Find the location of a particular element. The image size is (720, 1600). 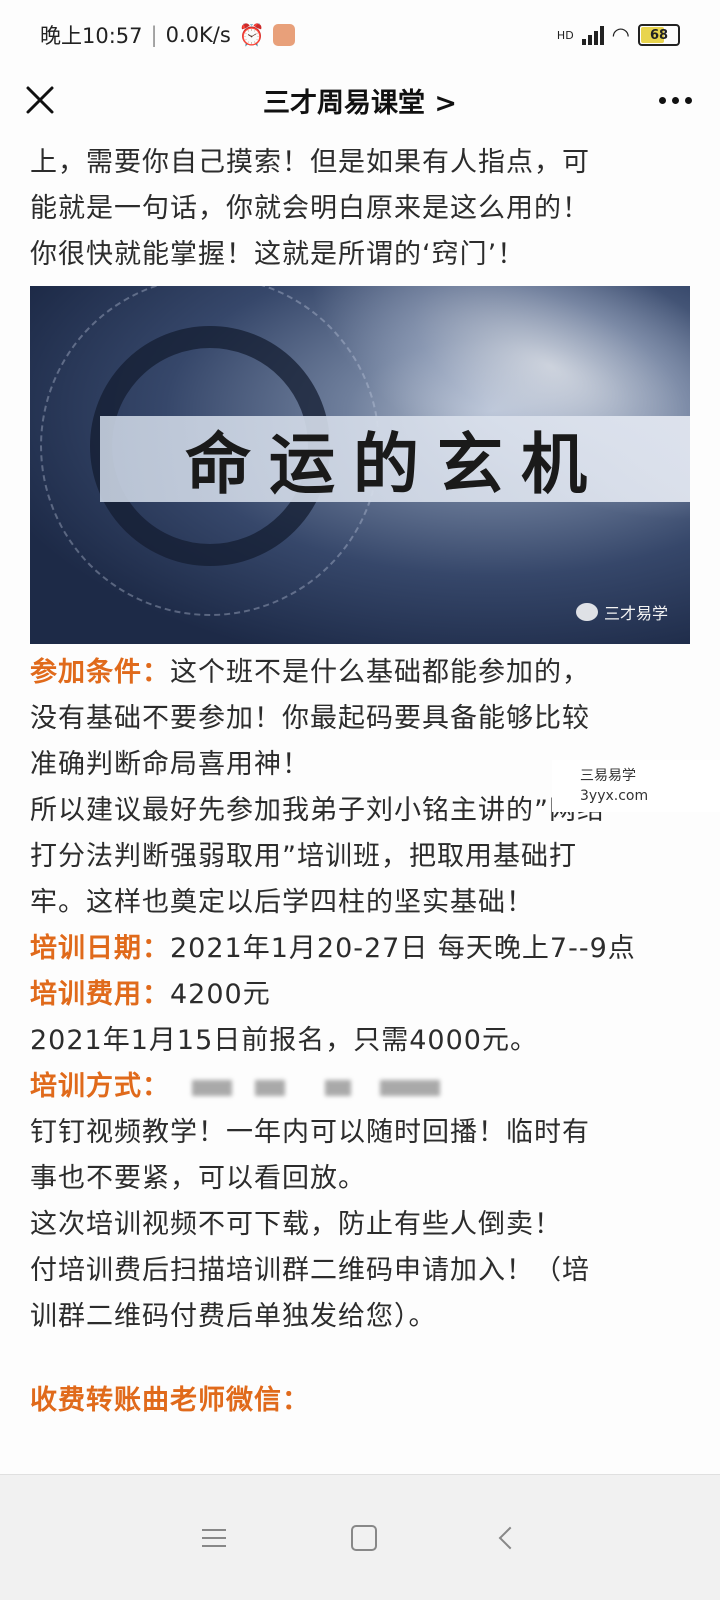

home-icon is located at coordinates (363, 1537).